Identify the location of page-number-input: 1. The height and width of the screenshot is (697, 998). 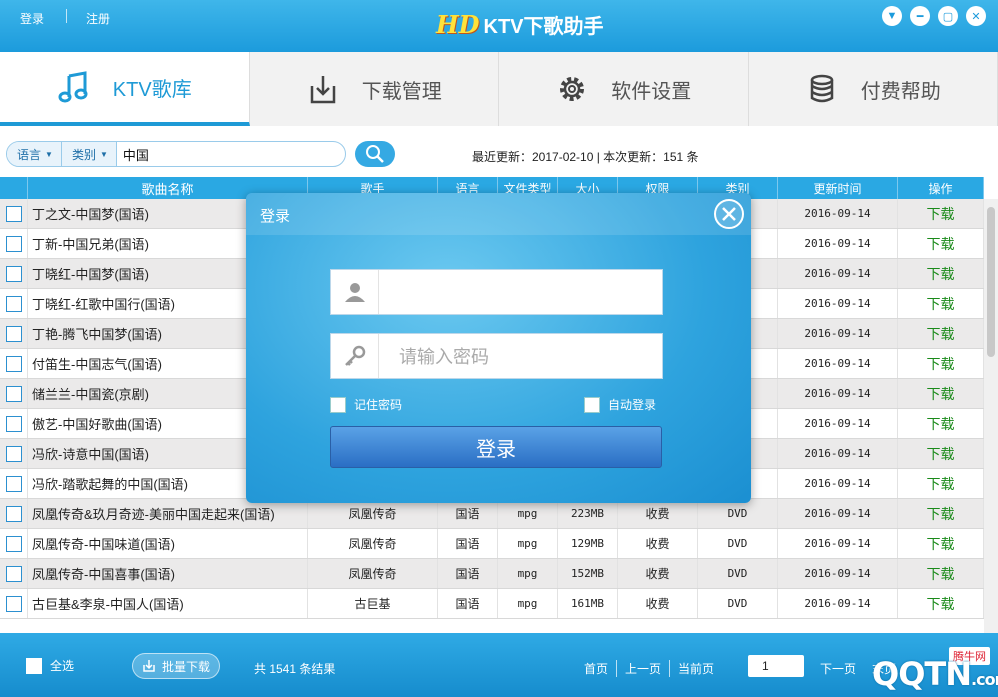
(776, 666).